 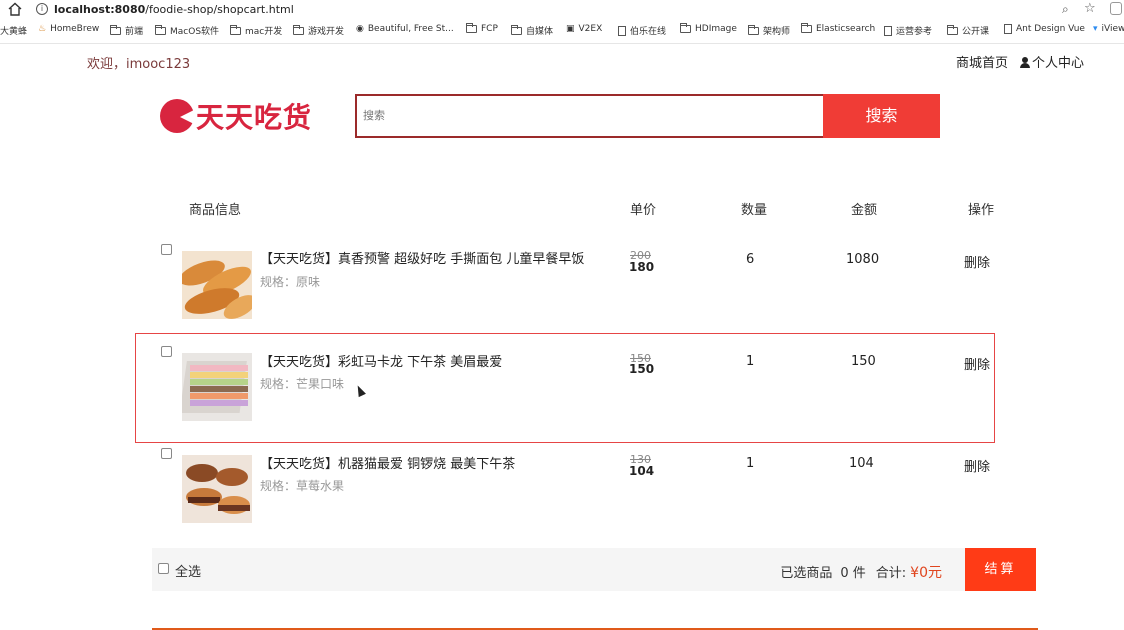 I want to click on amount-value: 150, so click(x=863, y=361).